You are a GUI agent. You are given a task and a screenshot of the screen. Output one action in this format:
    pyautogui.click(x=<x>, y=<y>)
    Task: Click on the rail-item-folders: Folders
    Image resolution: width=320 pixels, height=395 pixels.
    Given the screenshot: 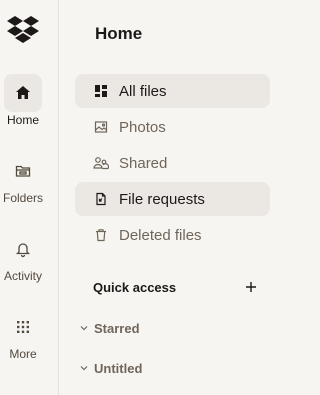 What is the action you would take?
    pyautogui.click(x=23, y=178)
    